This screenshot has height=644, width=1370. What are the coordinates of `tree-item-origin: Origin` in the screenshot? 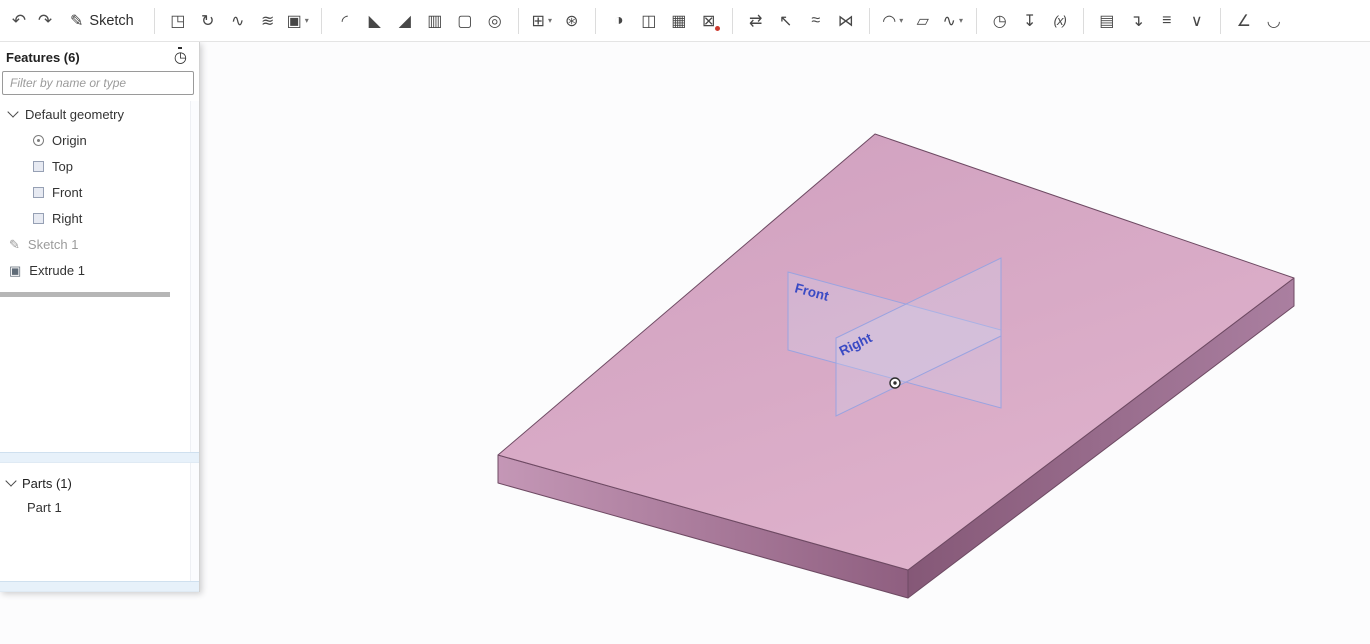 It's located at (99, 140).